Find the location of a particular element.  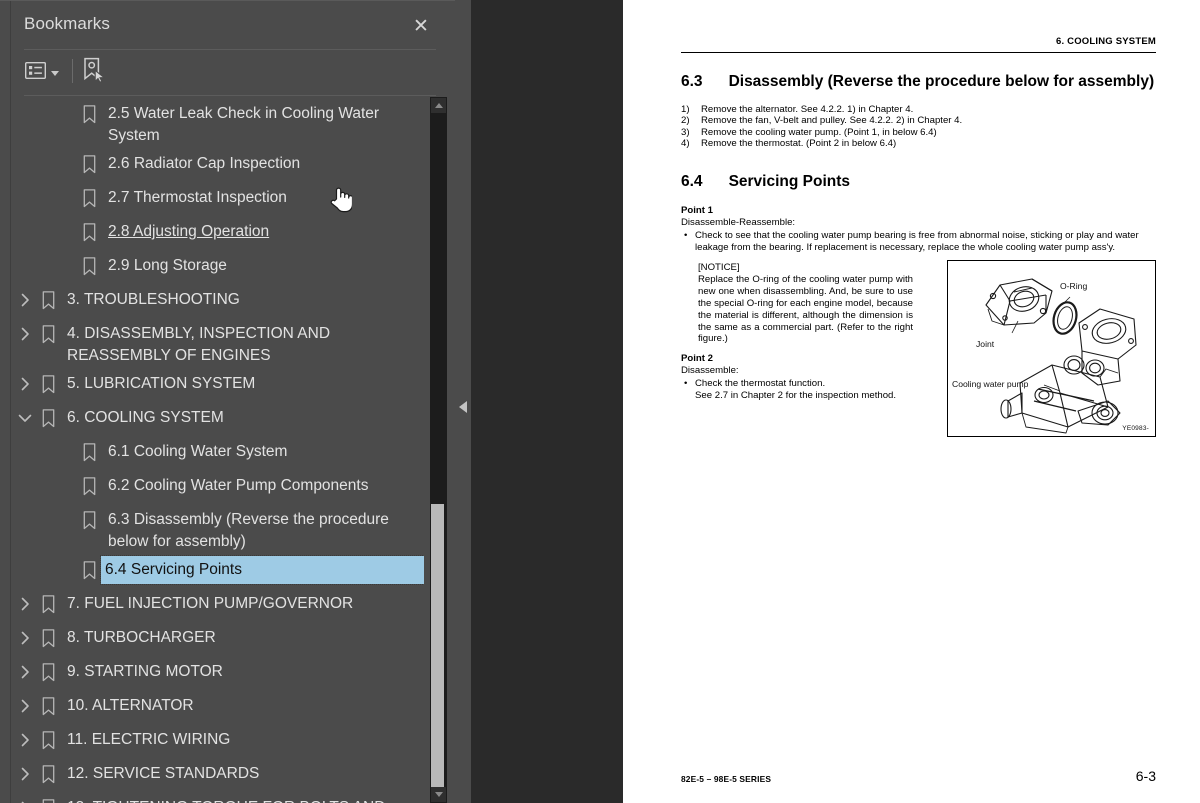

bookmark-item: 12. SERVICE STANDARDS is located at coordinates (217, 774).